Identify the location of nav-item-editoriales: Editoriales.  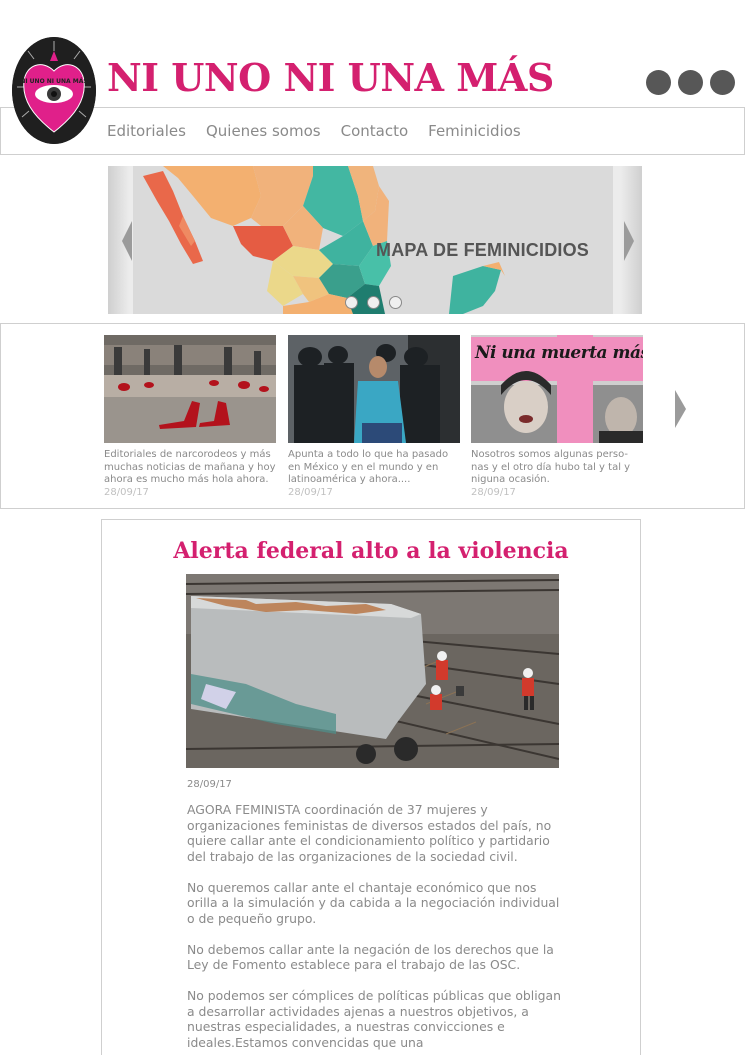
(146, 131).